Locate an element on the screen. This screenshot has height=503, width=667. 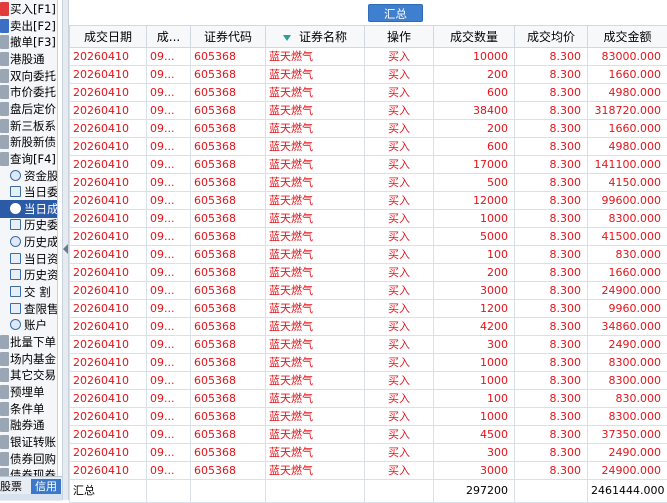
sidebar-item: 批量下单 is located at coordinates (28, 342).